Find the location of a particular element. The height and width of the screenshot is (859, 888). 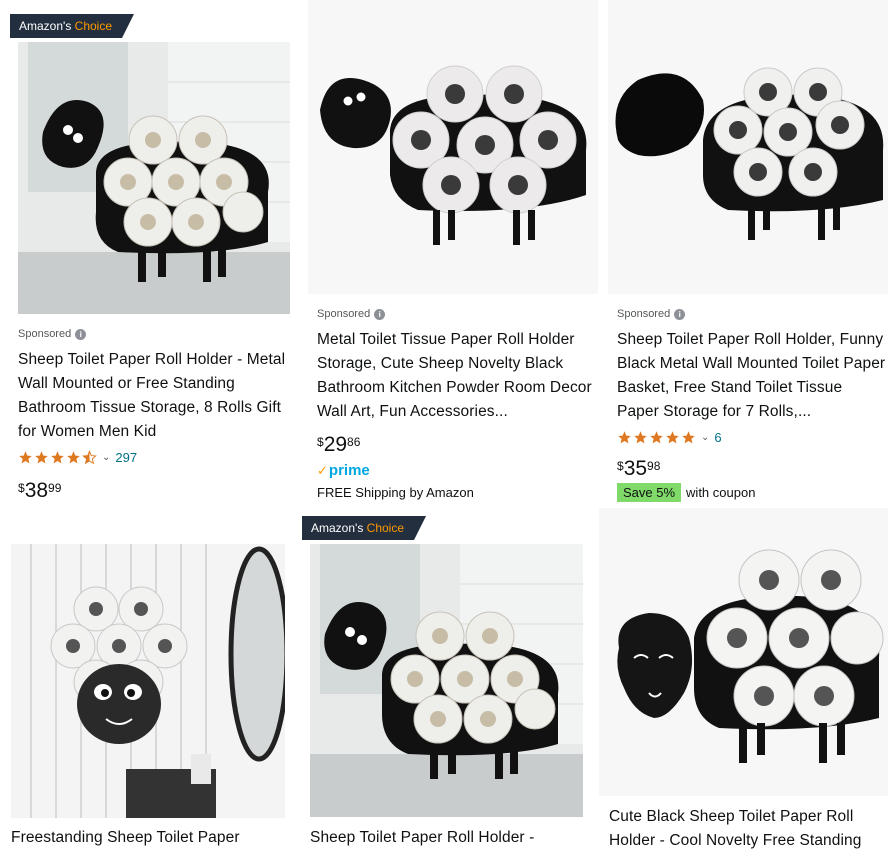

check-icon: ✓ is located at coordinates (322, 470).